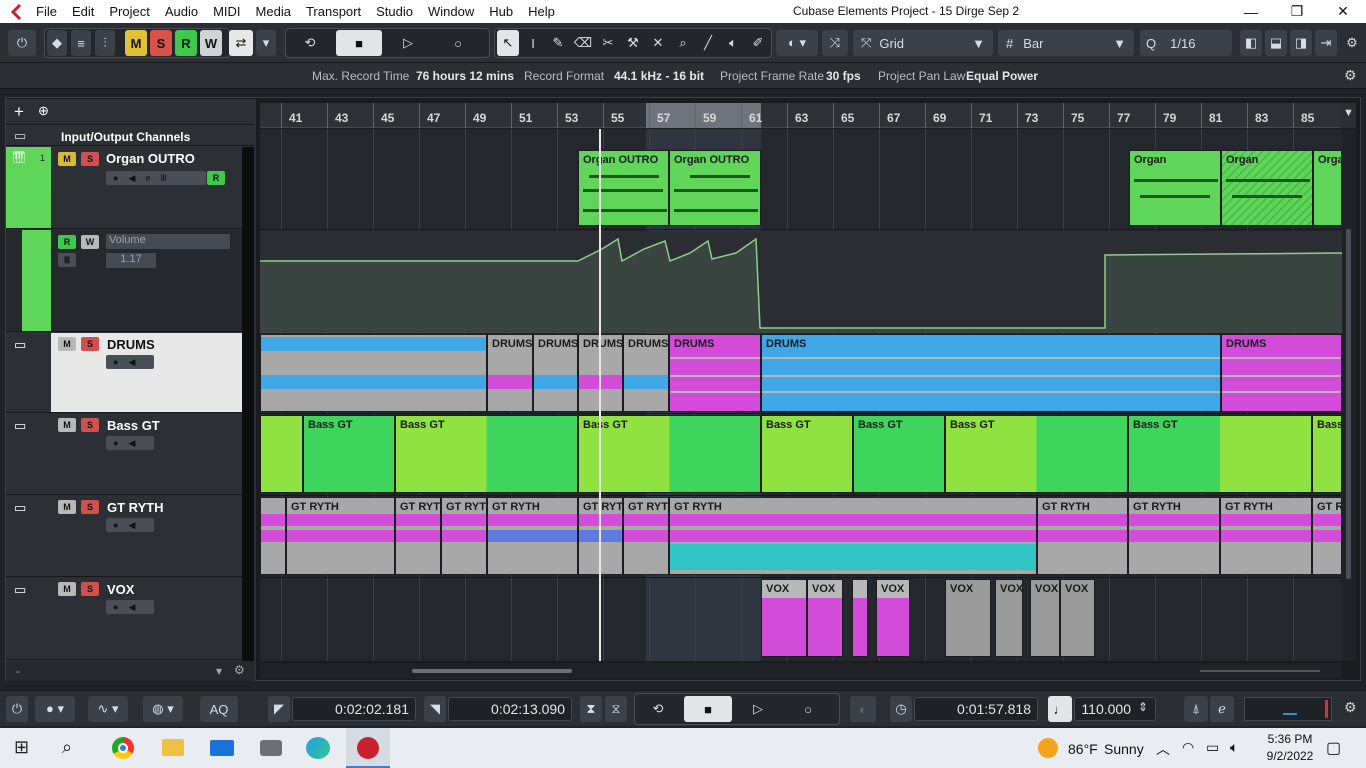  Describe the element at coordinates (394, 11) in the screenshot. I see `menu-studio: Studio` at that location.